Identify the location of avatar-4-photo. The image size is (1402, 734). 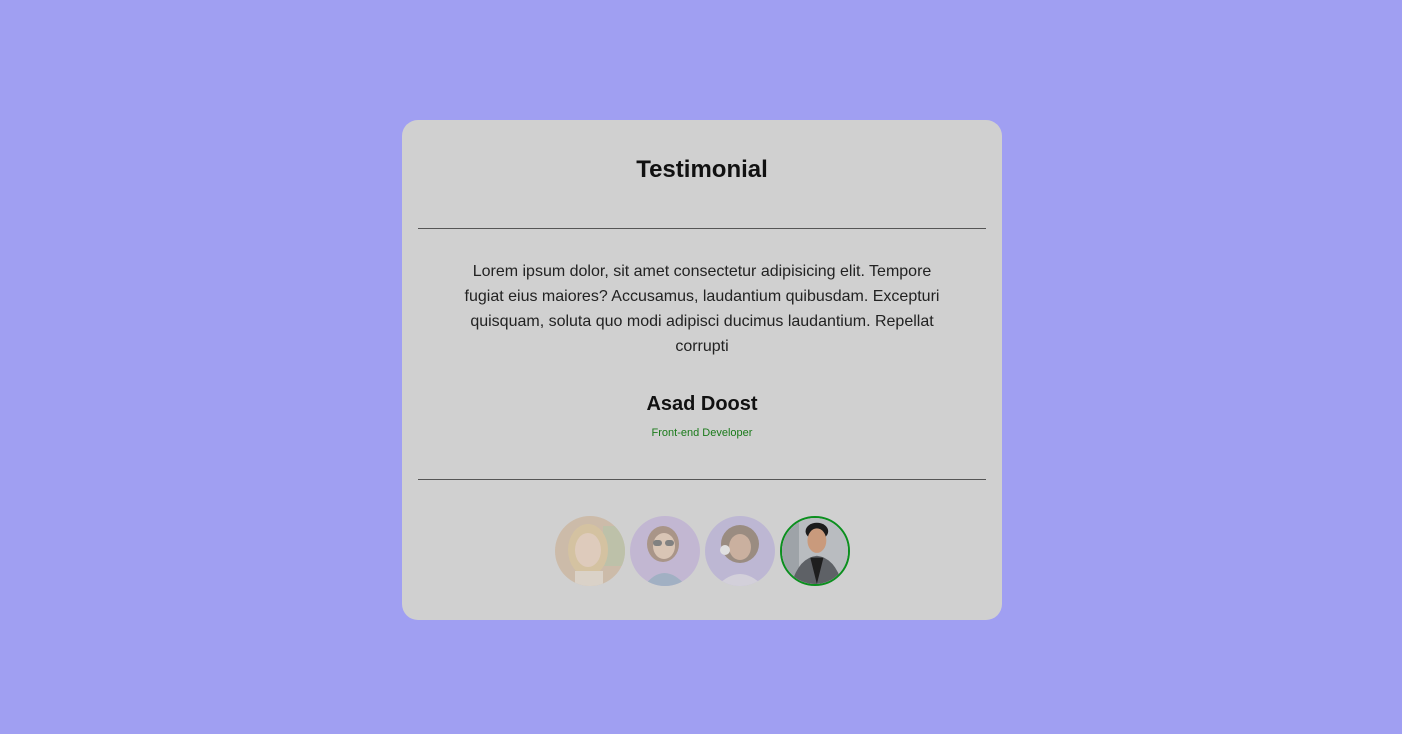
(815, 551).